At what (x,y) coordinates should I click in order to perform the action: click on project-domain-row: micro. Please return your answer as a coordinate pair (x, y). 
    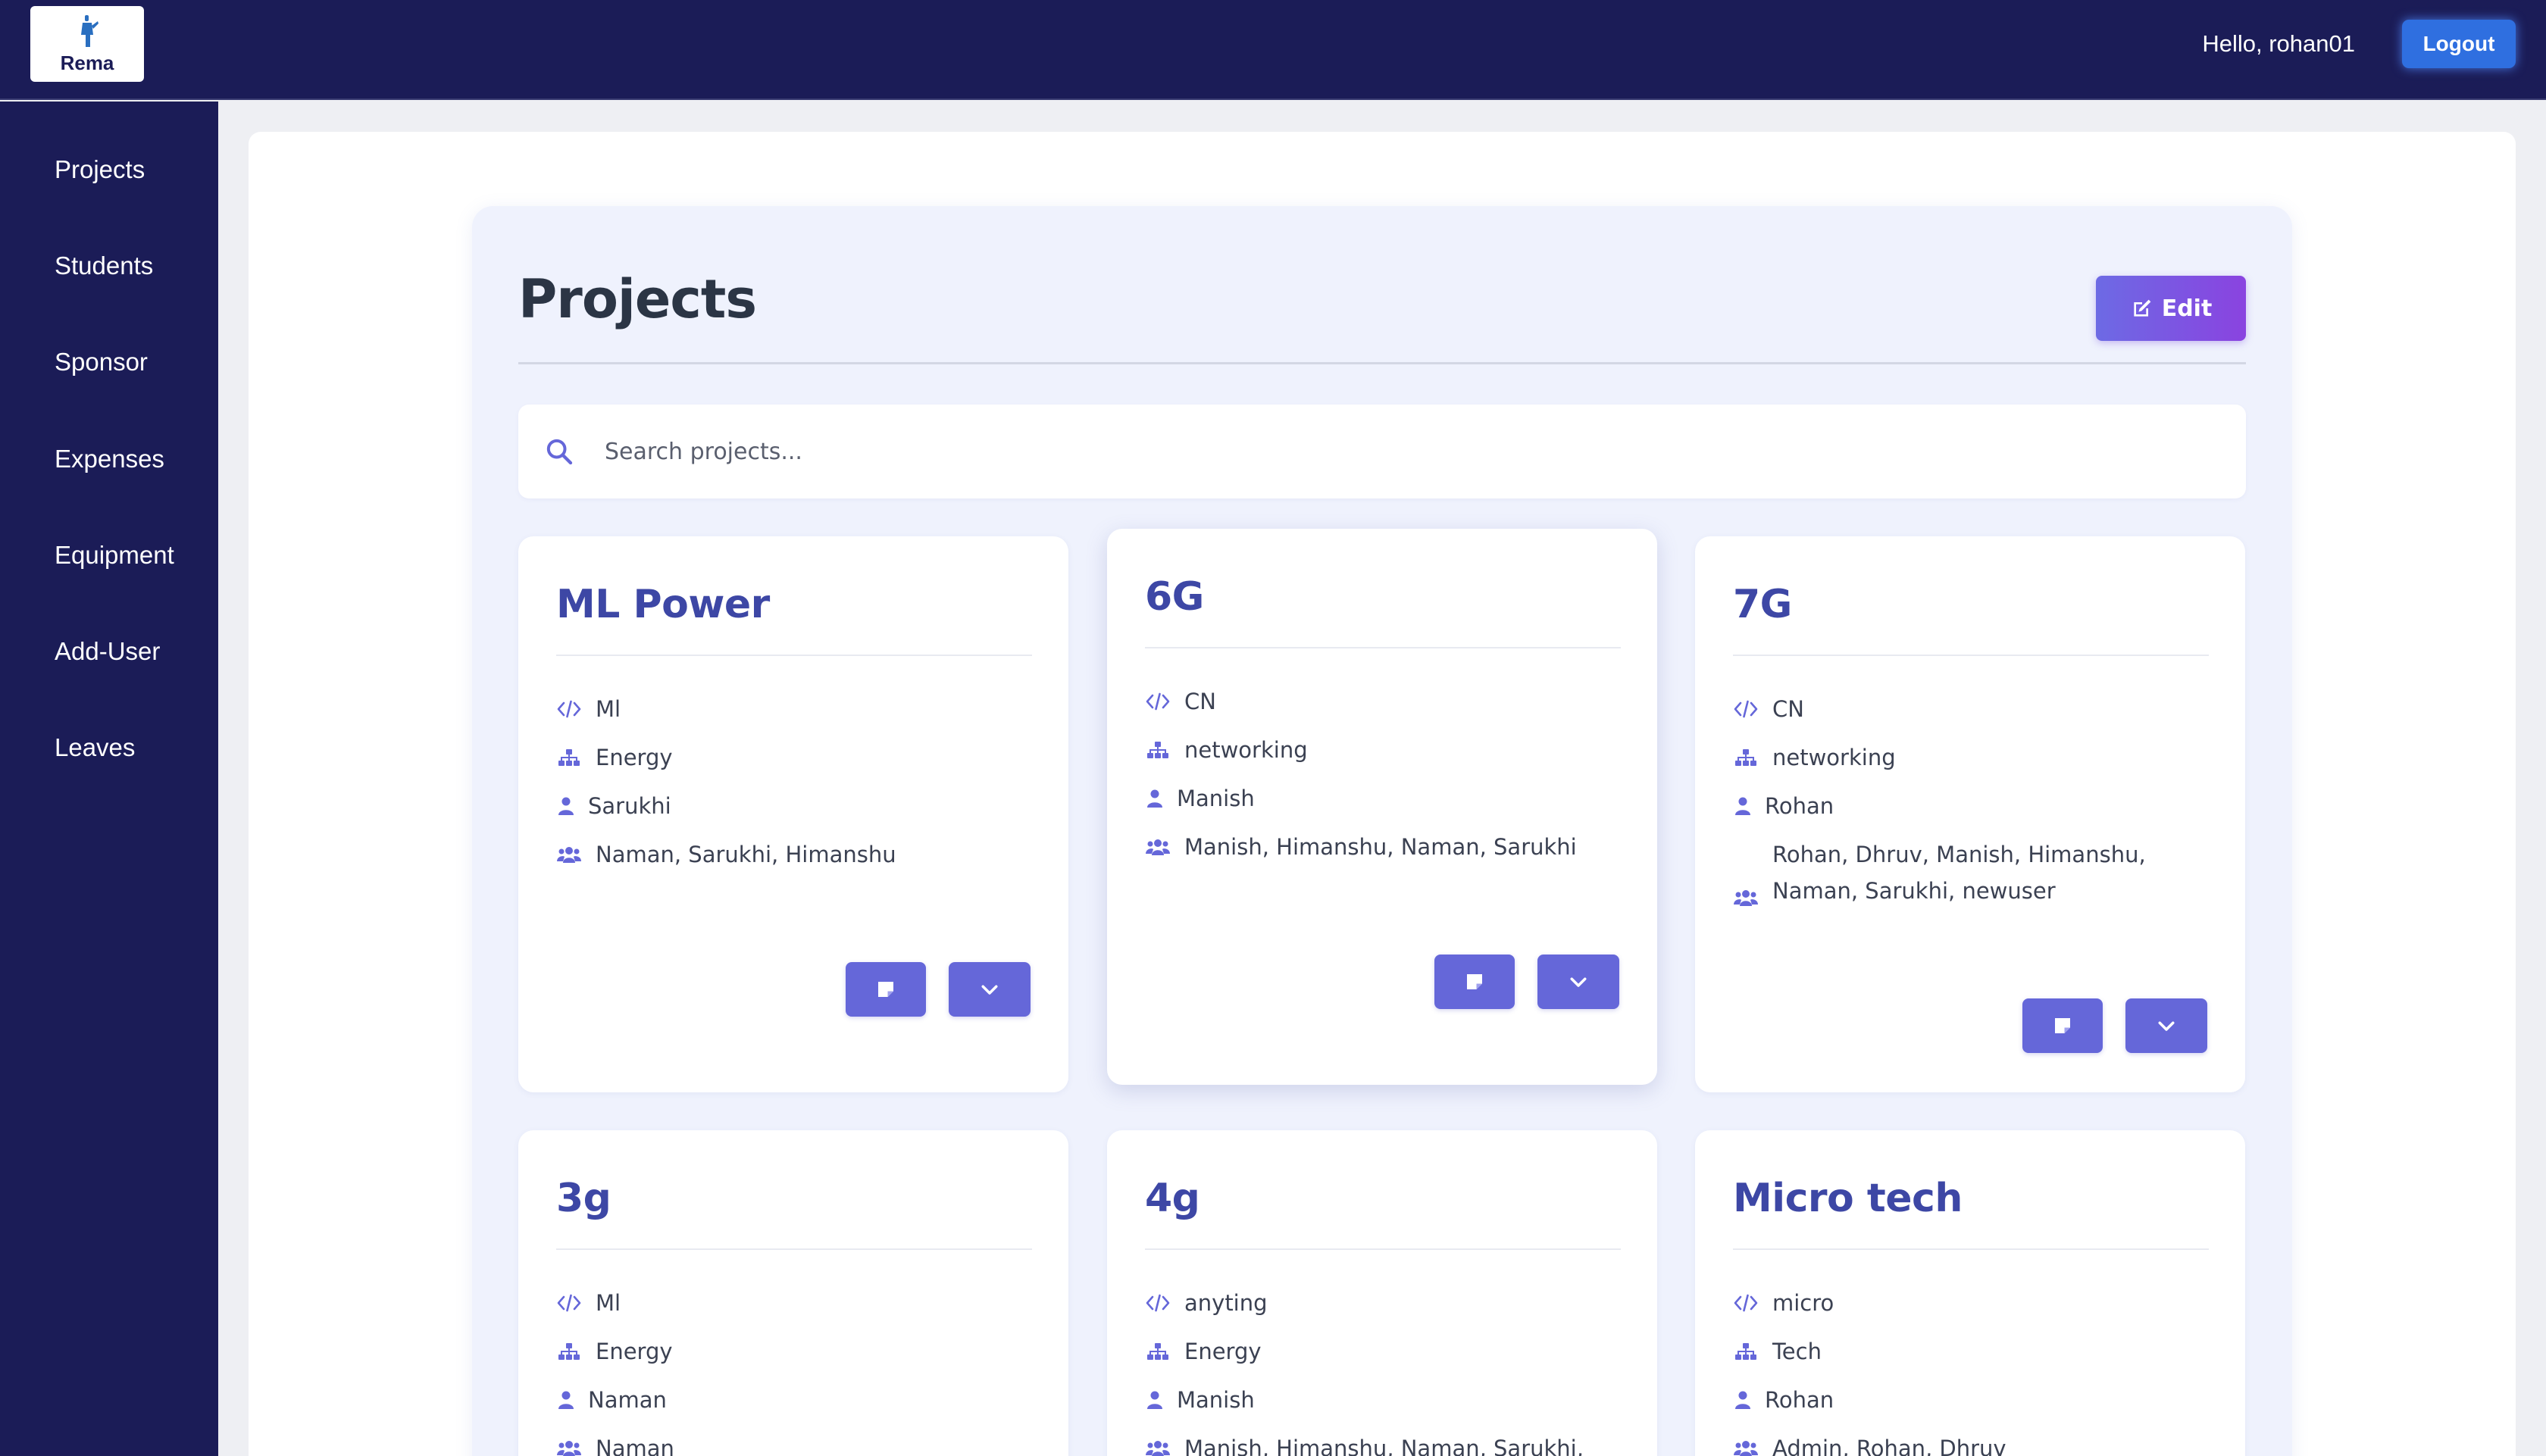
    Looking at the image, I should click on (1783, 1303).